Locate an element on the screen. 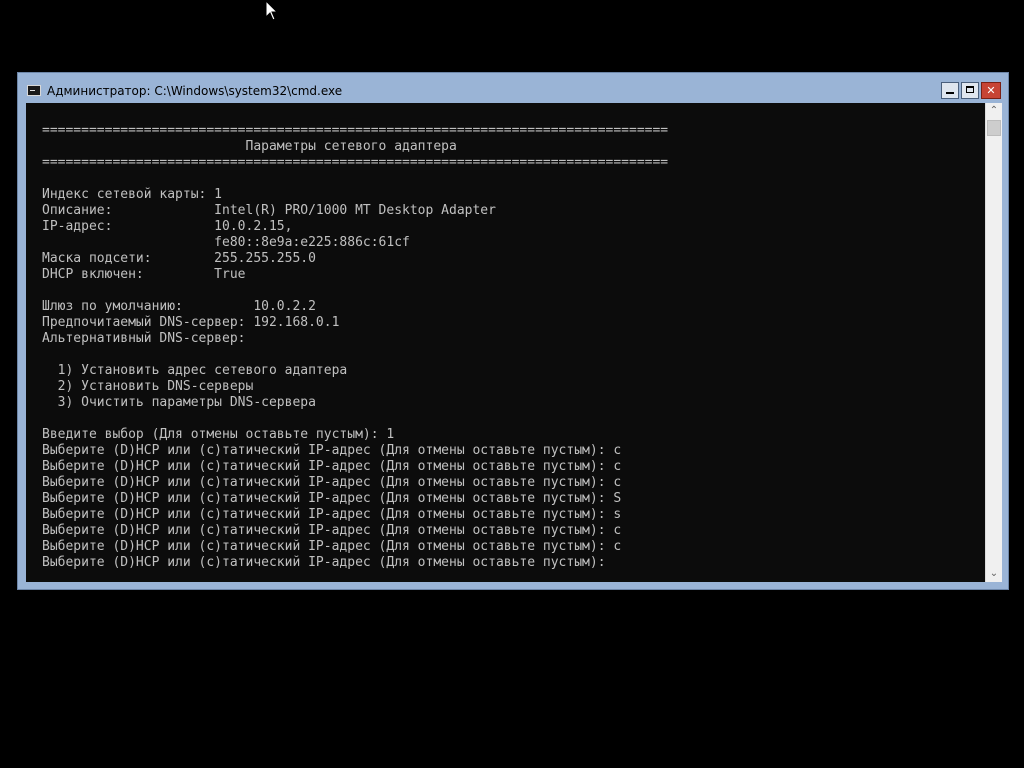 This screenshot has height=768, width=1024. console-line: Шлюз по умолчанию: 10.0.2.2 is located at coordinates (179, 306).